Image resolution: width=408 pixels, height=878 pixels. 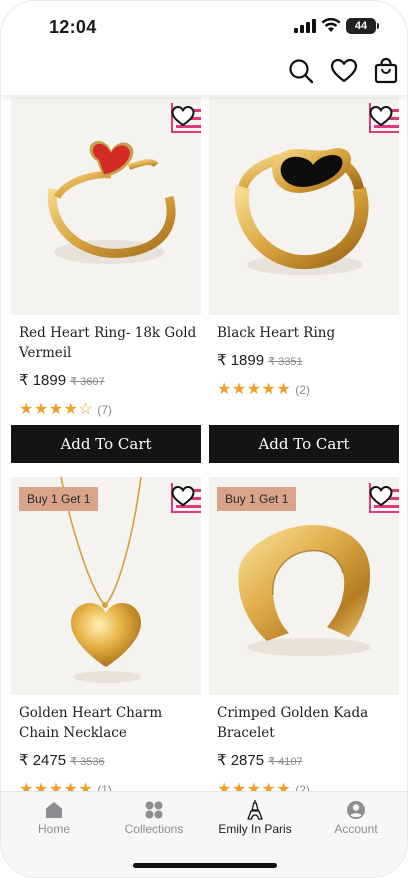 I want to click on nav-collections: Collections, so click(x=154, y=817).